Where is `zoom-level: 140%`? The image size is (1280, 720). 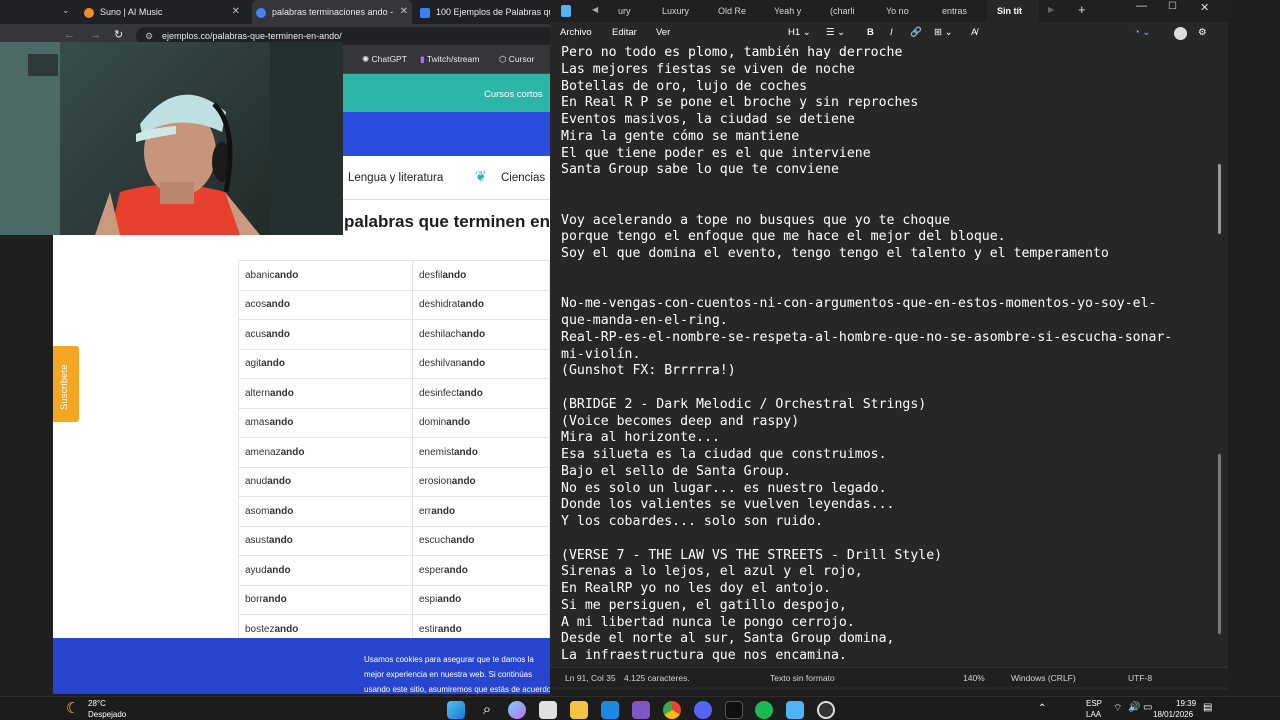
zoom-level: 140% is located at coordinates (974, 678).